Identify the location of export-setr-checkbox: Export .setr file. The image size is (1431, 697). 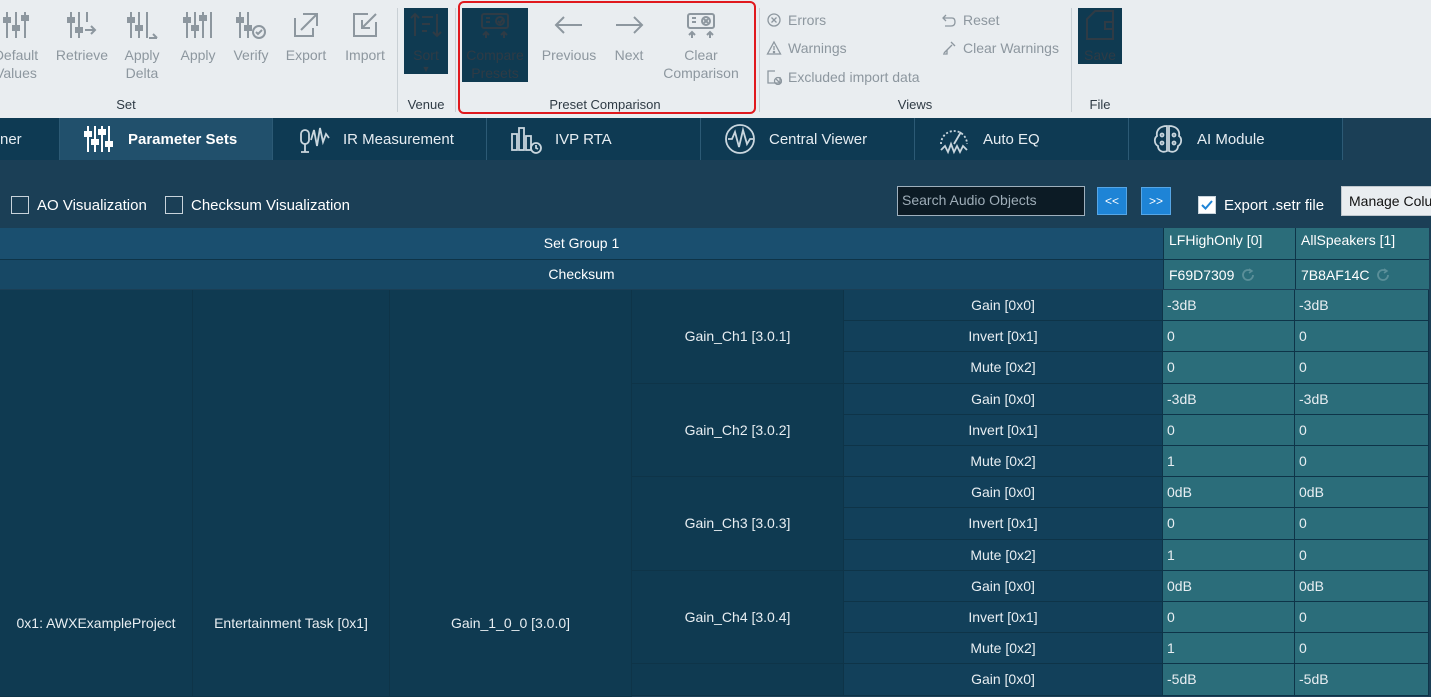
(1261, 205).